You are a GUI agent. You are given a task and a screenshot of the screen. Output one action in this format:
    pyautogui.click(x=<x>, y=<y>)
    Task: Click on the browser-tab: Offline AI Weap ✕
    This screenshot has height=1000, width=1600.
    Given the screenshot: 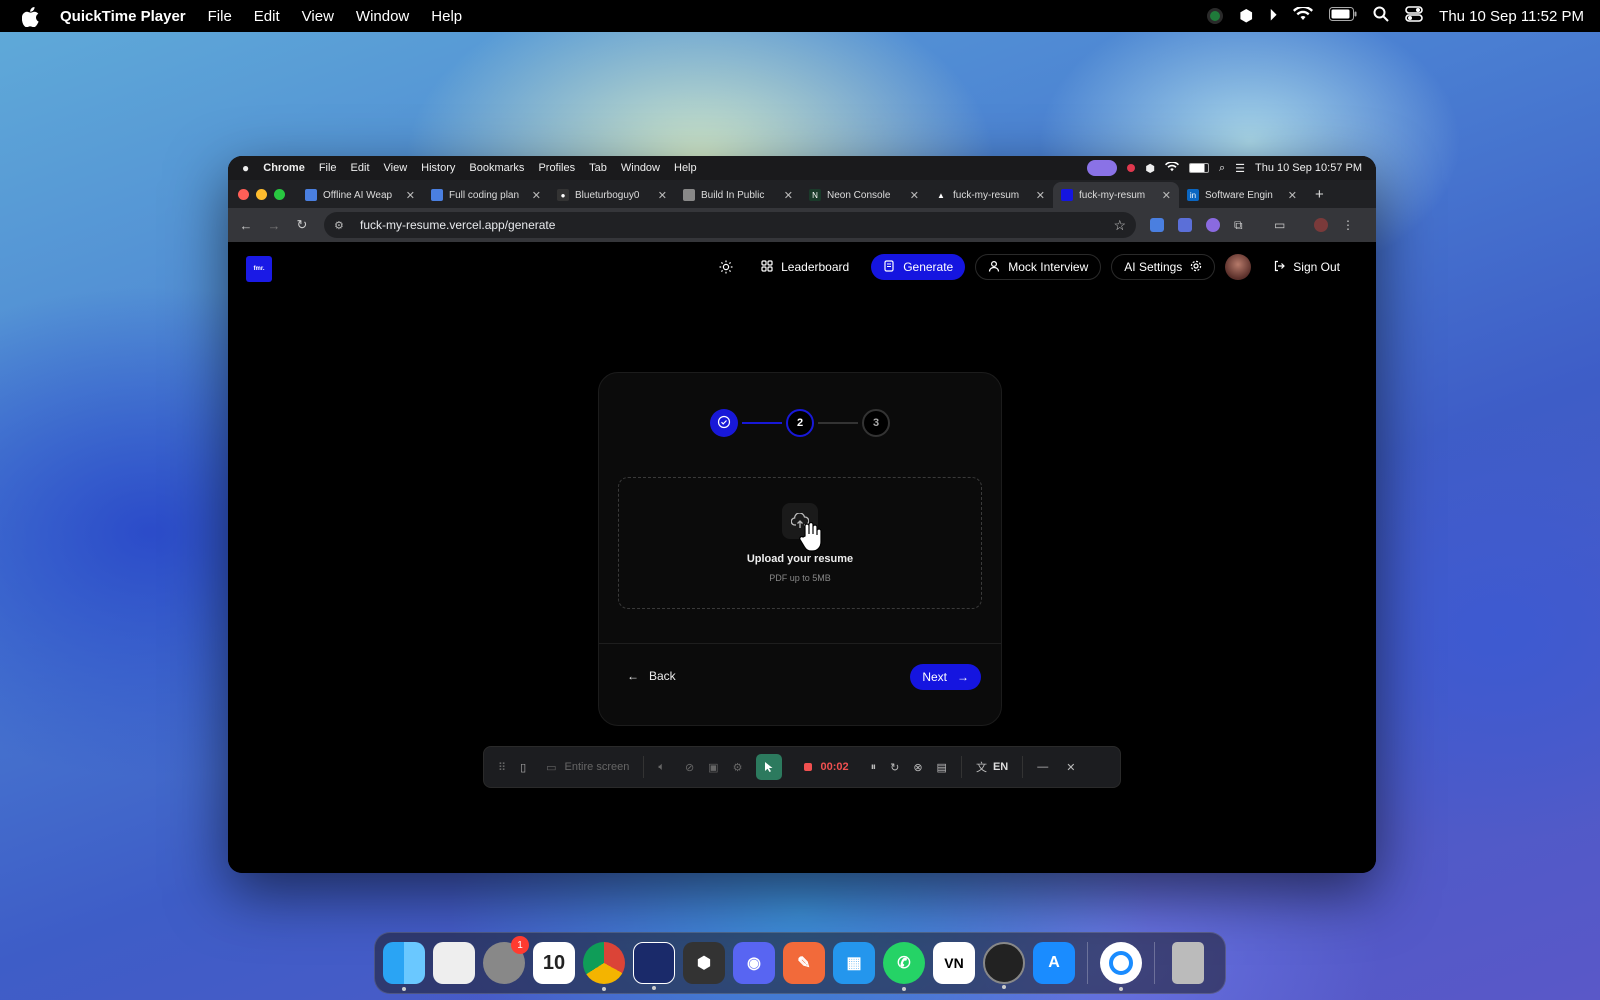 What is the action you would take?
    pyautogui.click(x=360, y=195)
    